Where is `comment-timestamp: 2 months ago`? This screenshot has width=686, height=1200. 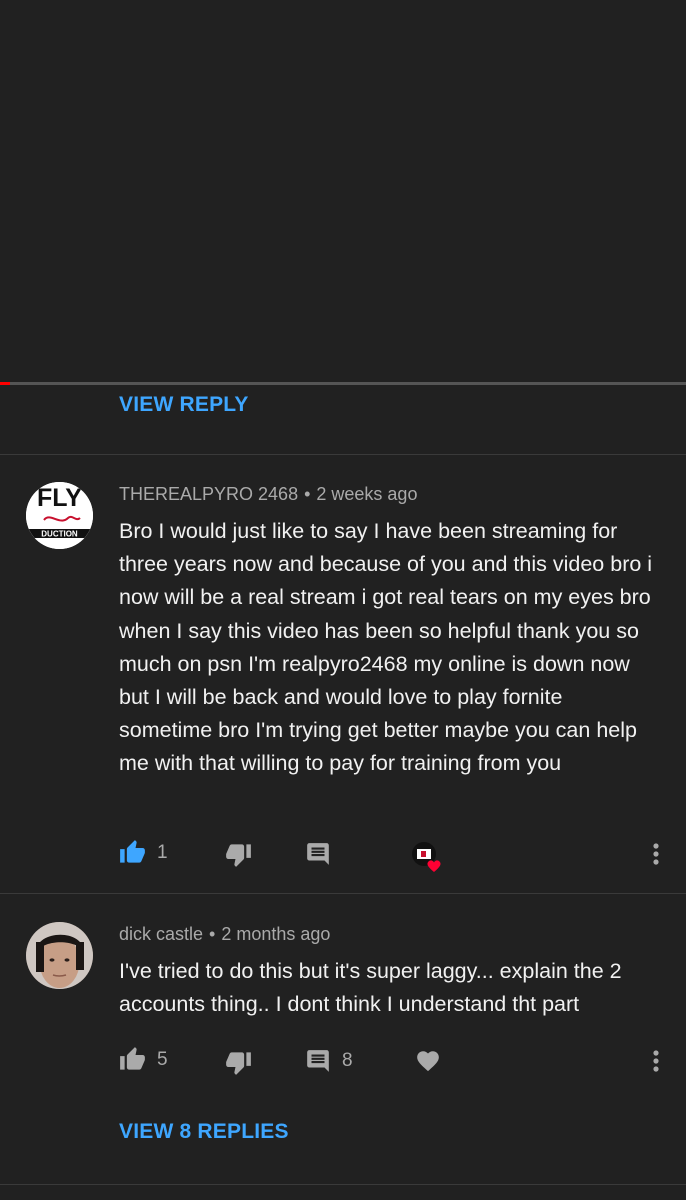 comment-timestamp: 2 months ago is located at coordinates (275, 934).